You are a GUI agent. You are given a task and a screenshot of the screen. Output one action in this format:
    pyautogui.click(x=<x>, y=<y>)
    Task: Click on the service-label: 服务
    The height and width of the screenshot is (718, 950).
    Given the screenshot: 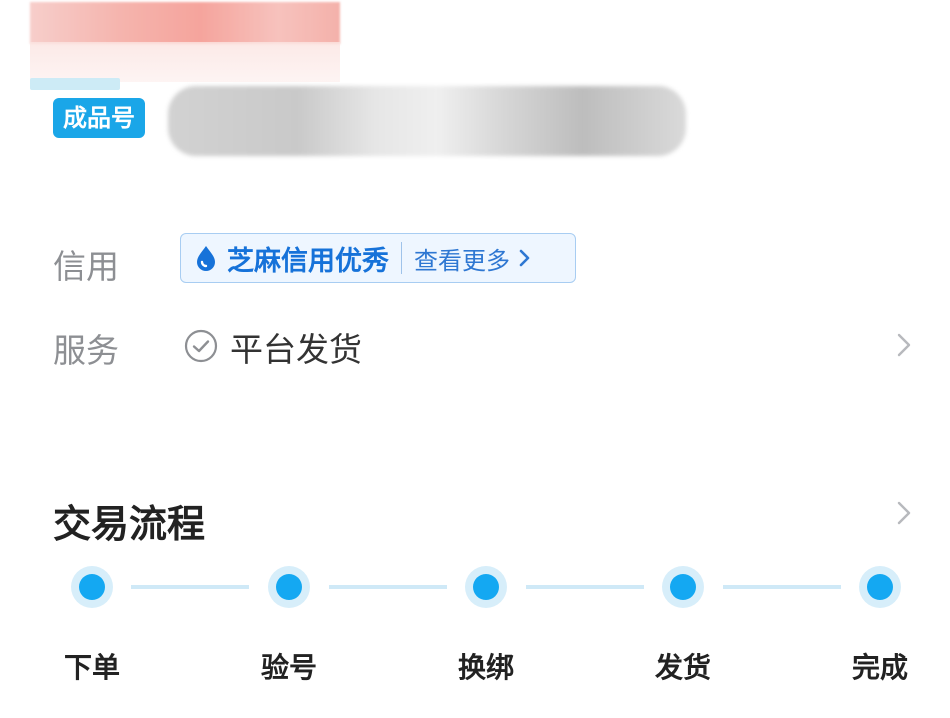 What is the action you would take?
    pyautogui.click(x=86, y=350)
    